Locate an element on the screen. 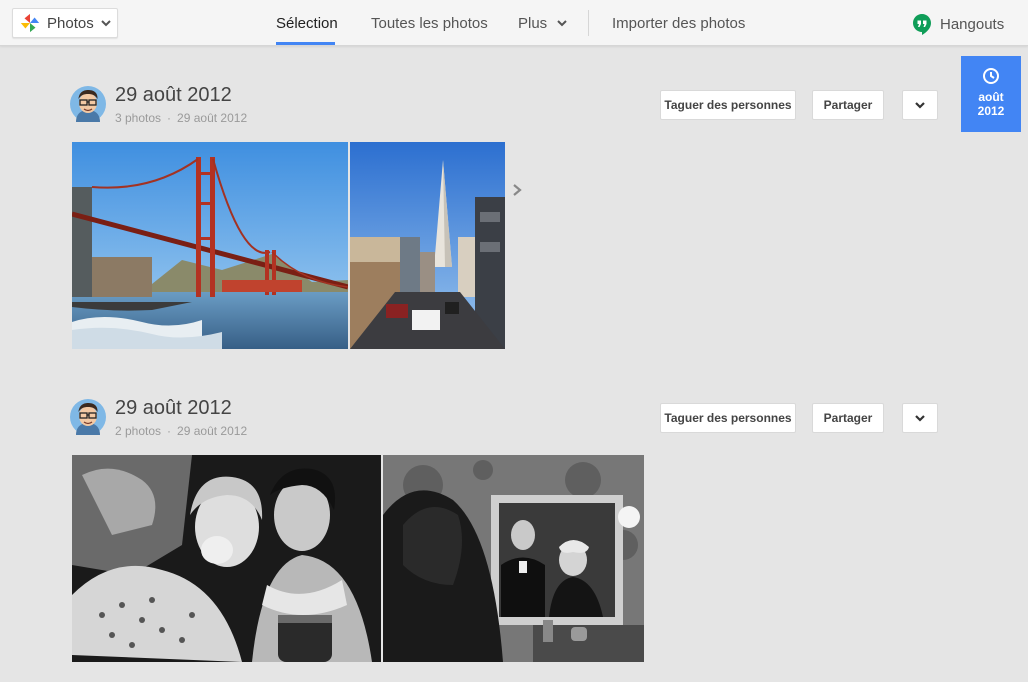 This screenshot has width=1028, height=682. app-switcher-button: Photos is located at coordinates (65, 23).